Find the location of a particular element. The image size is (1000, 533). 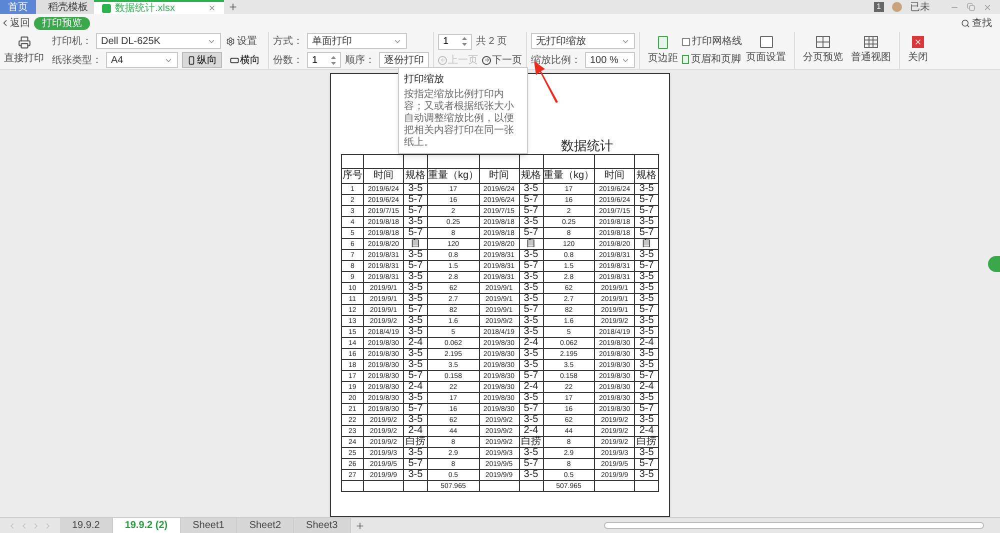

print-preview-badge: 打印预览 is located at coordinates (62, 23).